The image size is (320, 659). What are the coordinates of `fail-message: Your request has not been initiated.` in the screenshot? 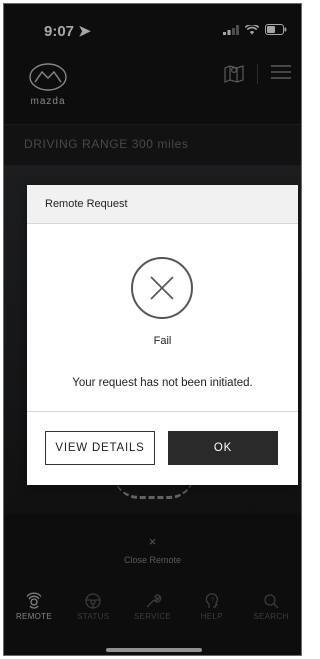 It's located at (162, 383).